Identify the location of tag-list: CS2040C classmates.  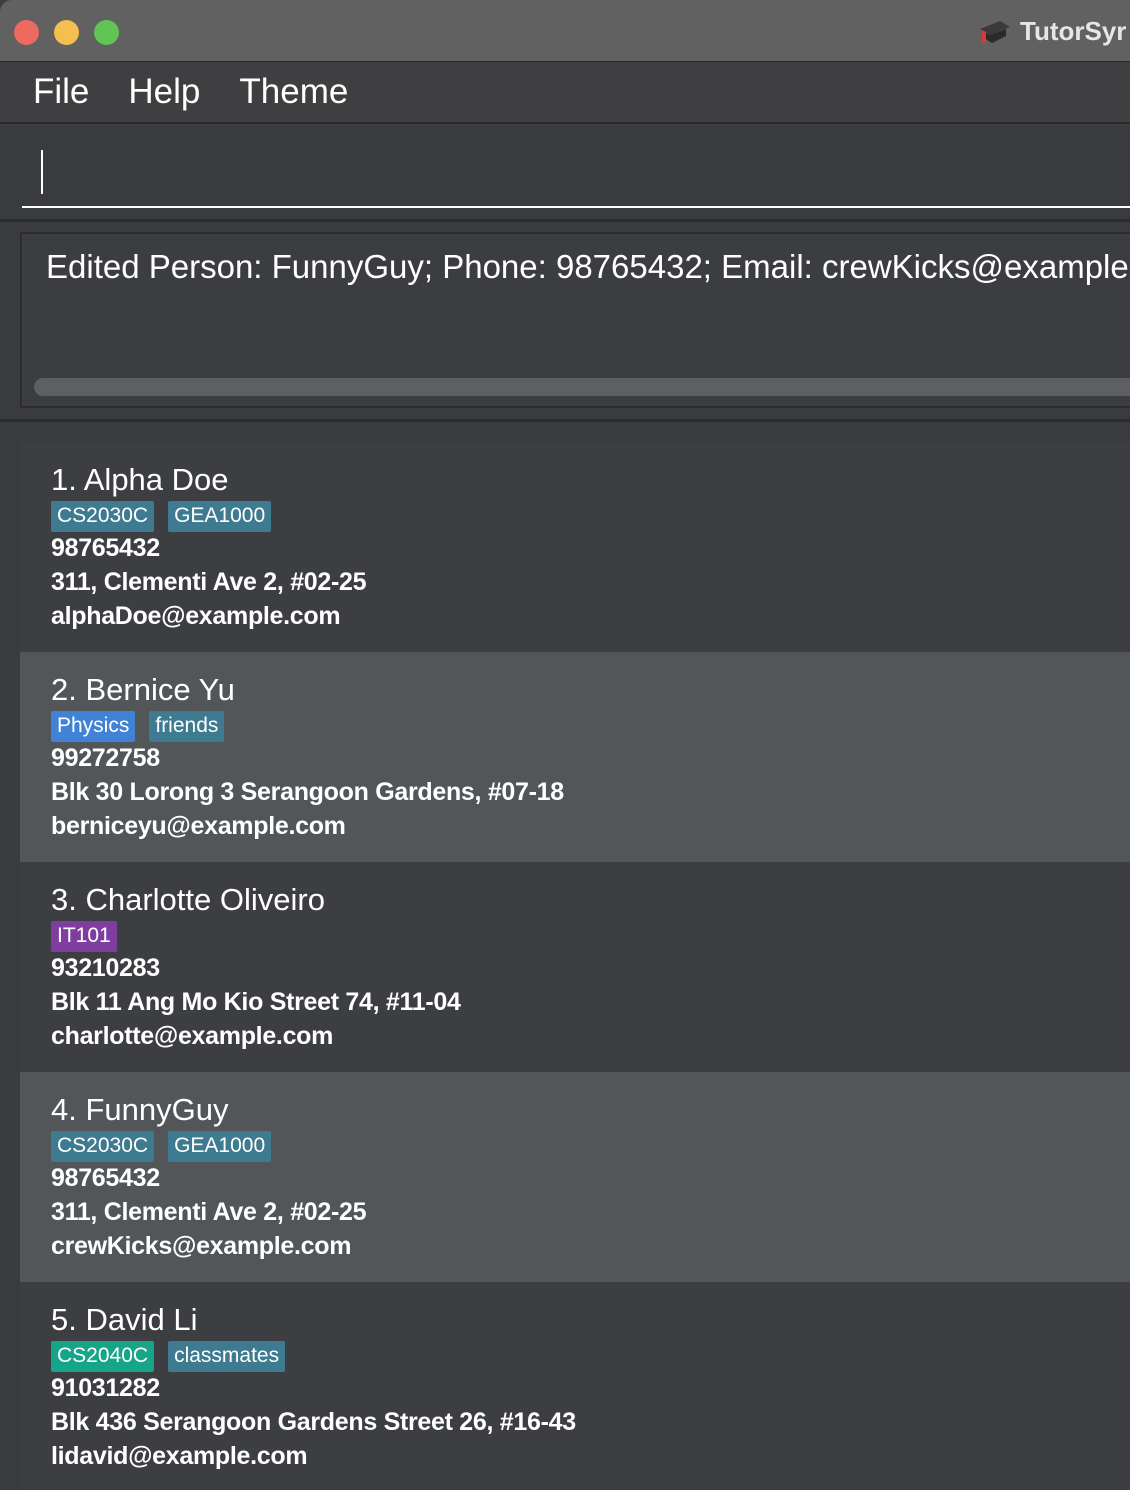
(175, 1356).